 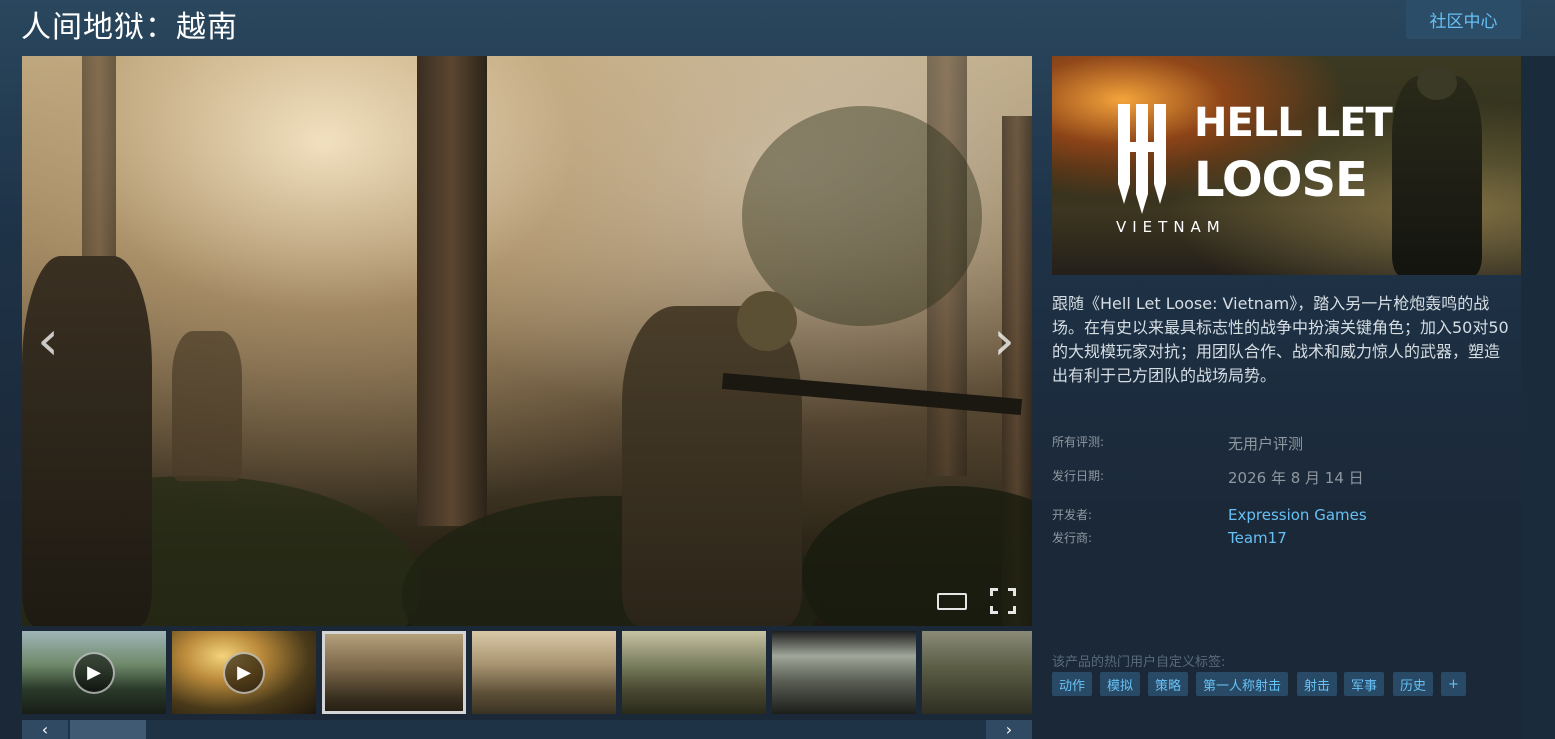 I want to click on thumbnail-image-selected, so click(x=394, y=672).